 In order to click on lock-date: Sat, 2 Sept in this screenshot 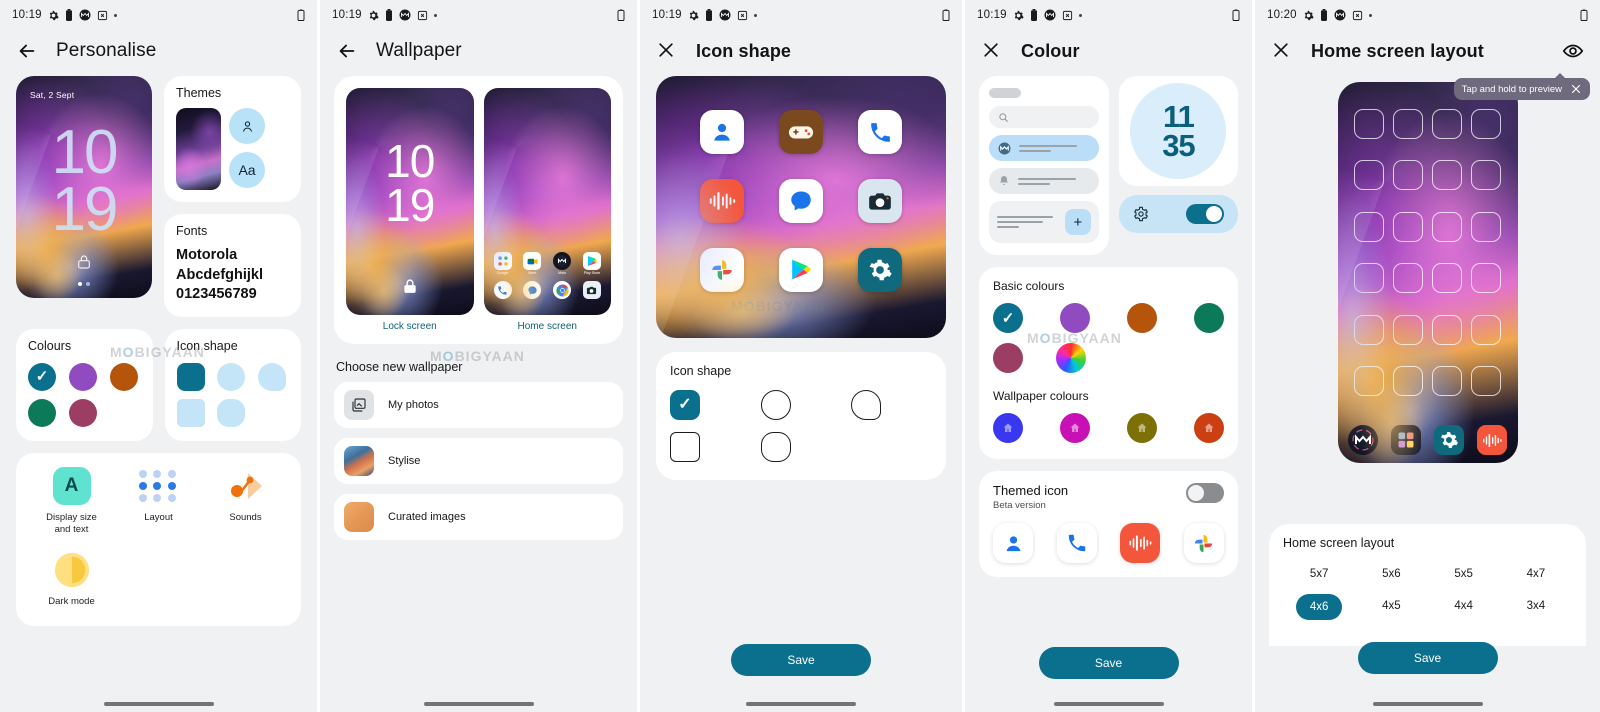, I will do `click(52, 95)`.